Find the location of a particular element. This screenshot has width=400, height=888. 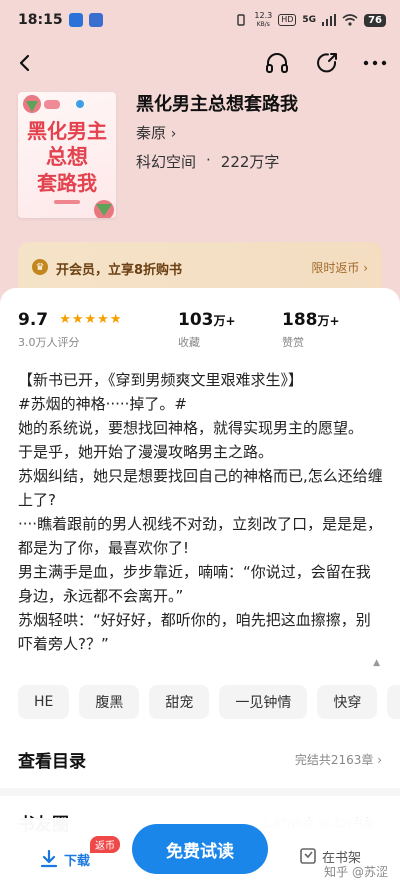

hd-icon: HD is located at coordinates (287, 20).